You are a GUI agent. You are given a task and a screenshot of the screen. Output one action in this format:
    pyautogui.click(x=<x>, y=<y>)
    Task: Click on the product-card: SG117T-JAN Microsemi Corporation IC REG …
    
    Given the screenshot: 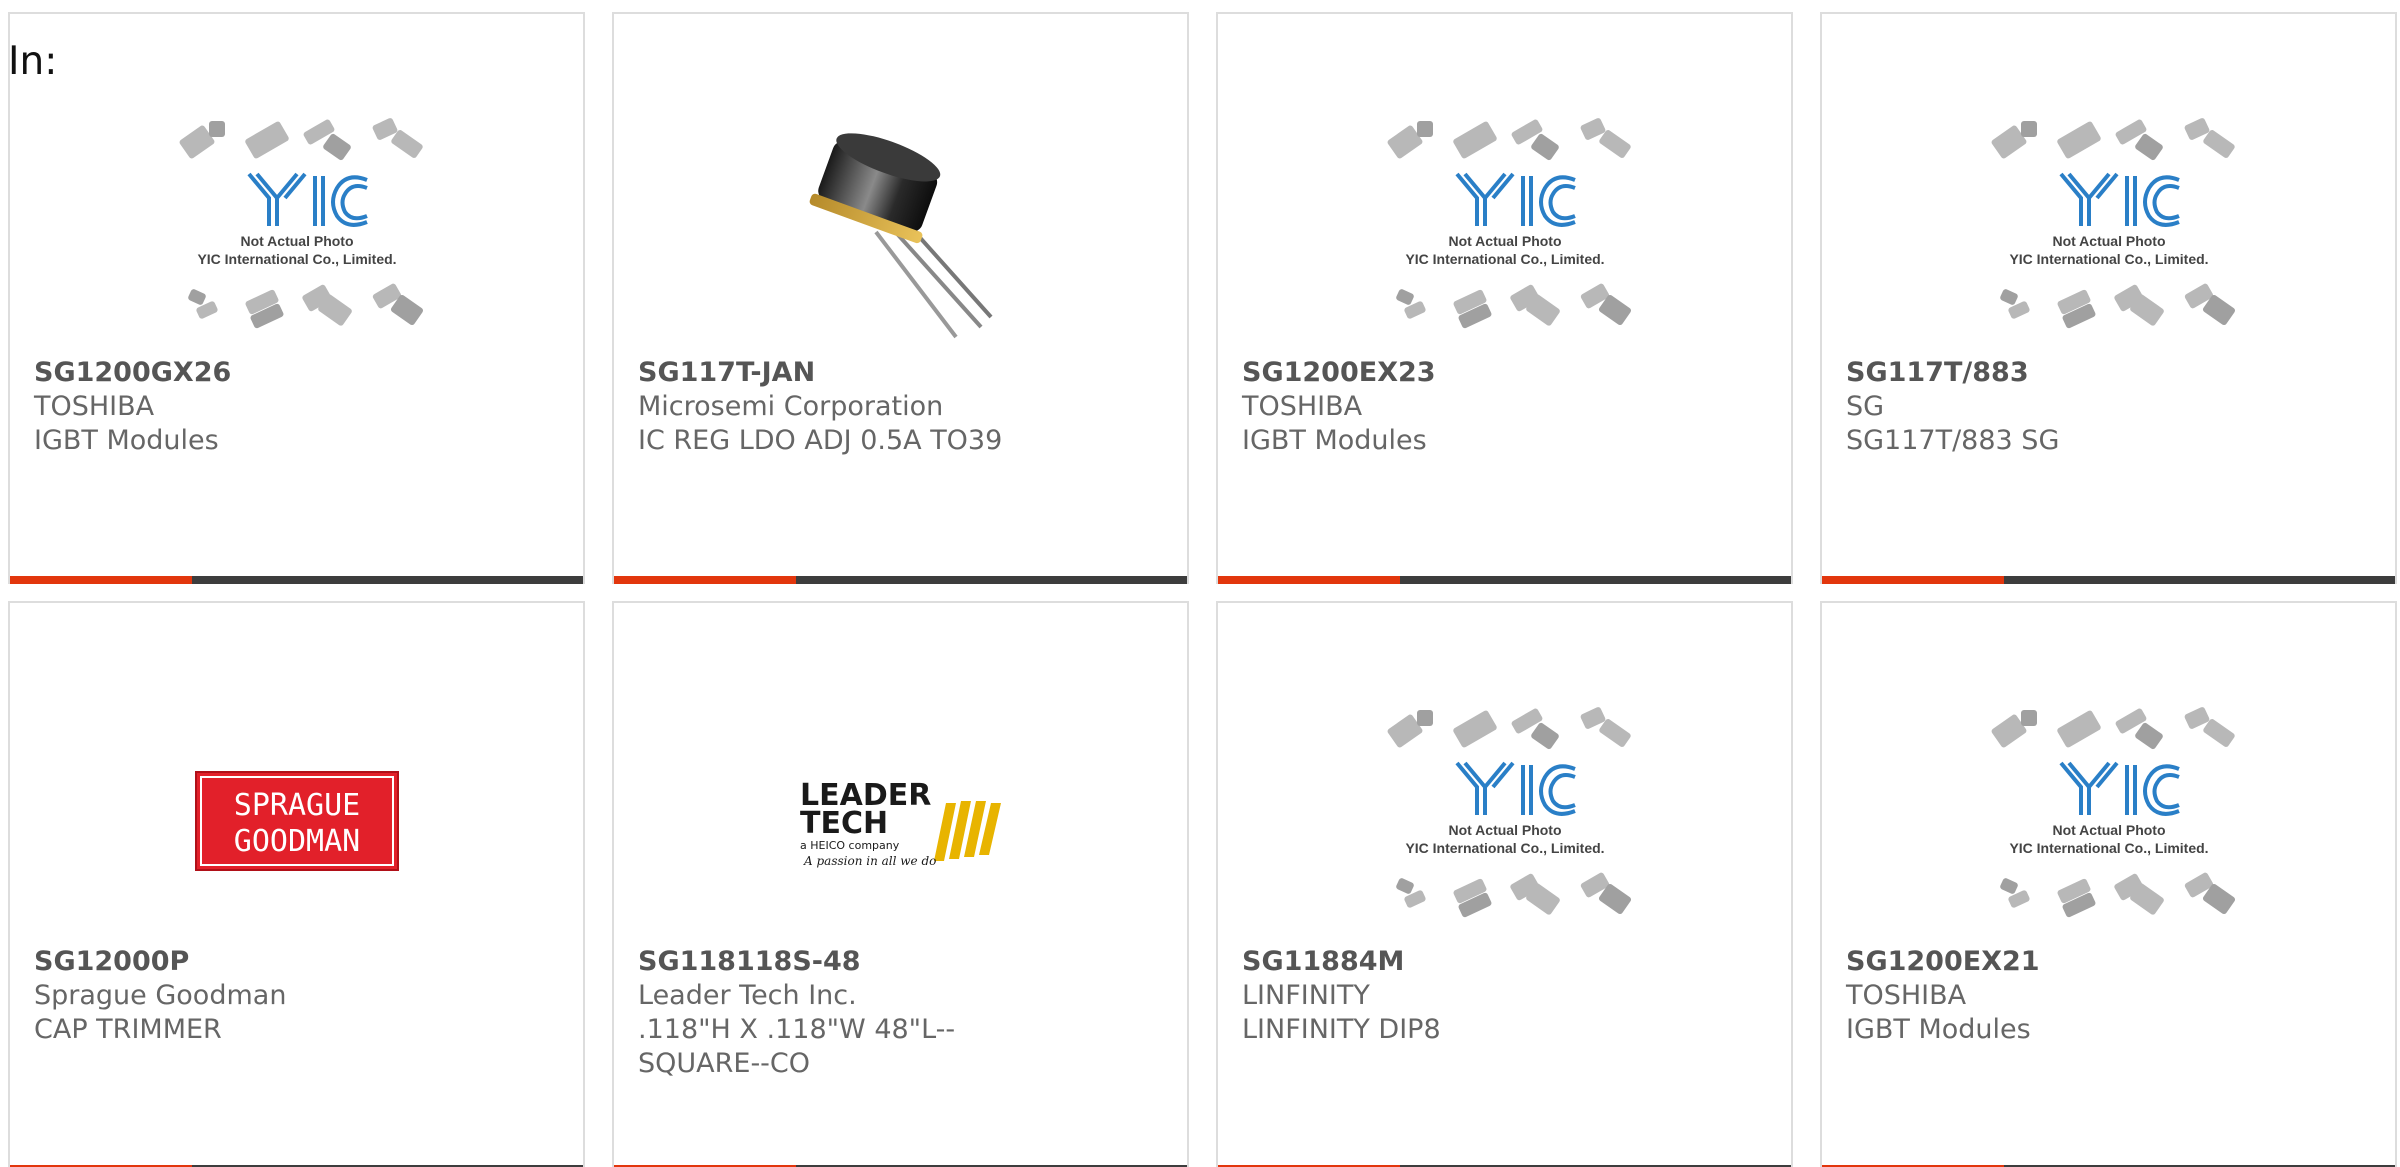 What is the action you would take?
    pyautogui.click(x=900, y=298)
    